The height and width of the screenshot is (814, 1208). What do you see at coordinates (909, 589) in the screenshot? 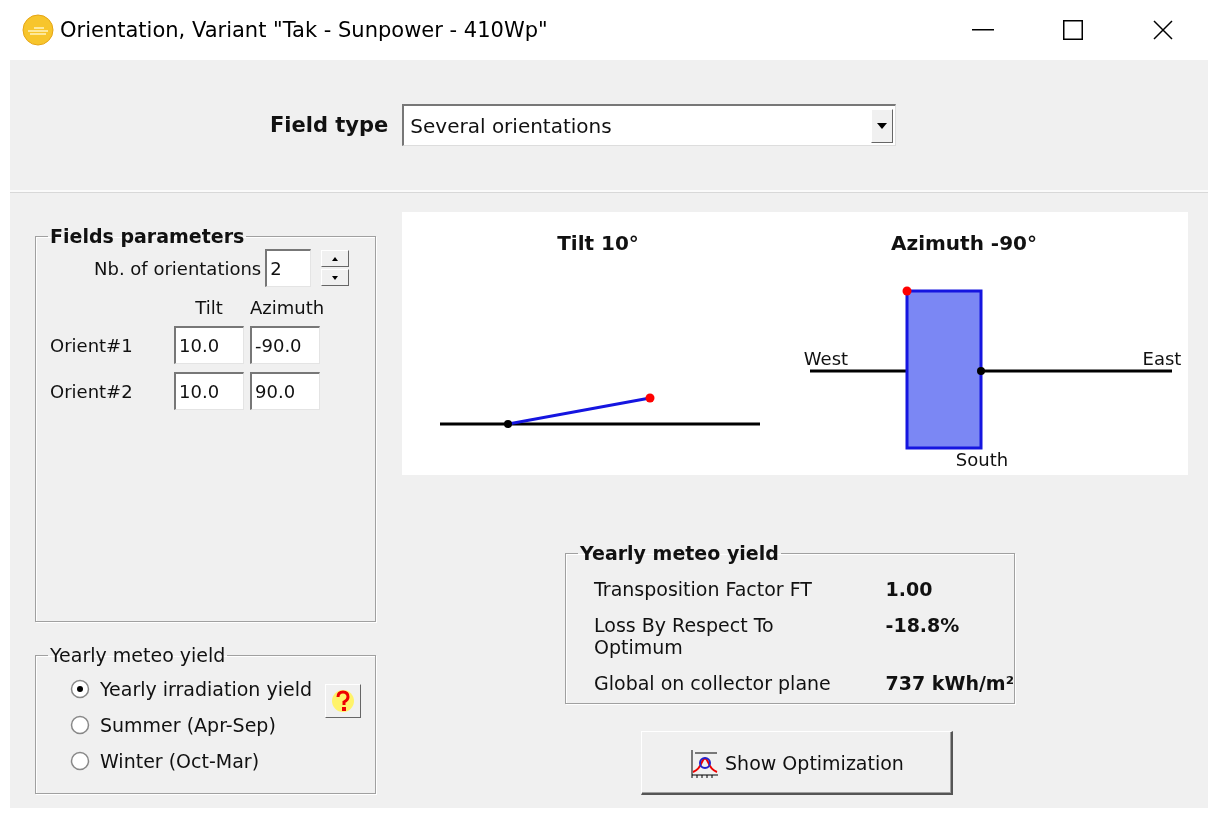
I see `yield-value: 1.00` at bounding box center [909, 589].